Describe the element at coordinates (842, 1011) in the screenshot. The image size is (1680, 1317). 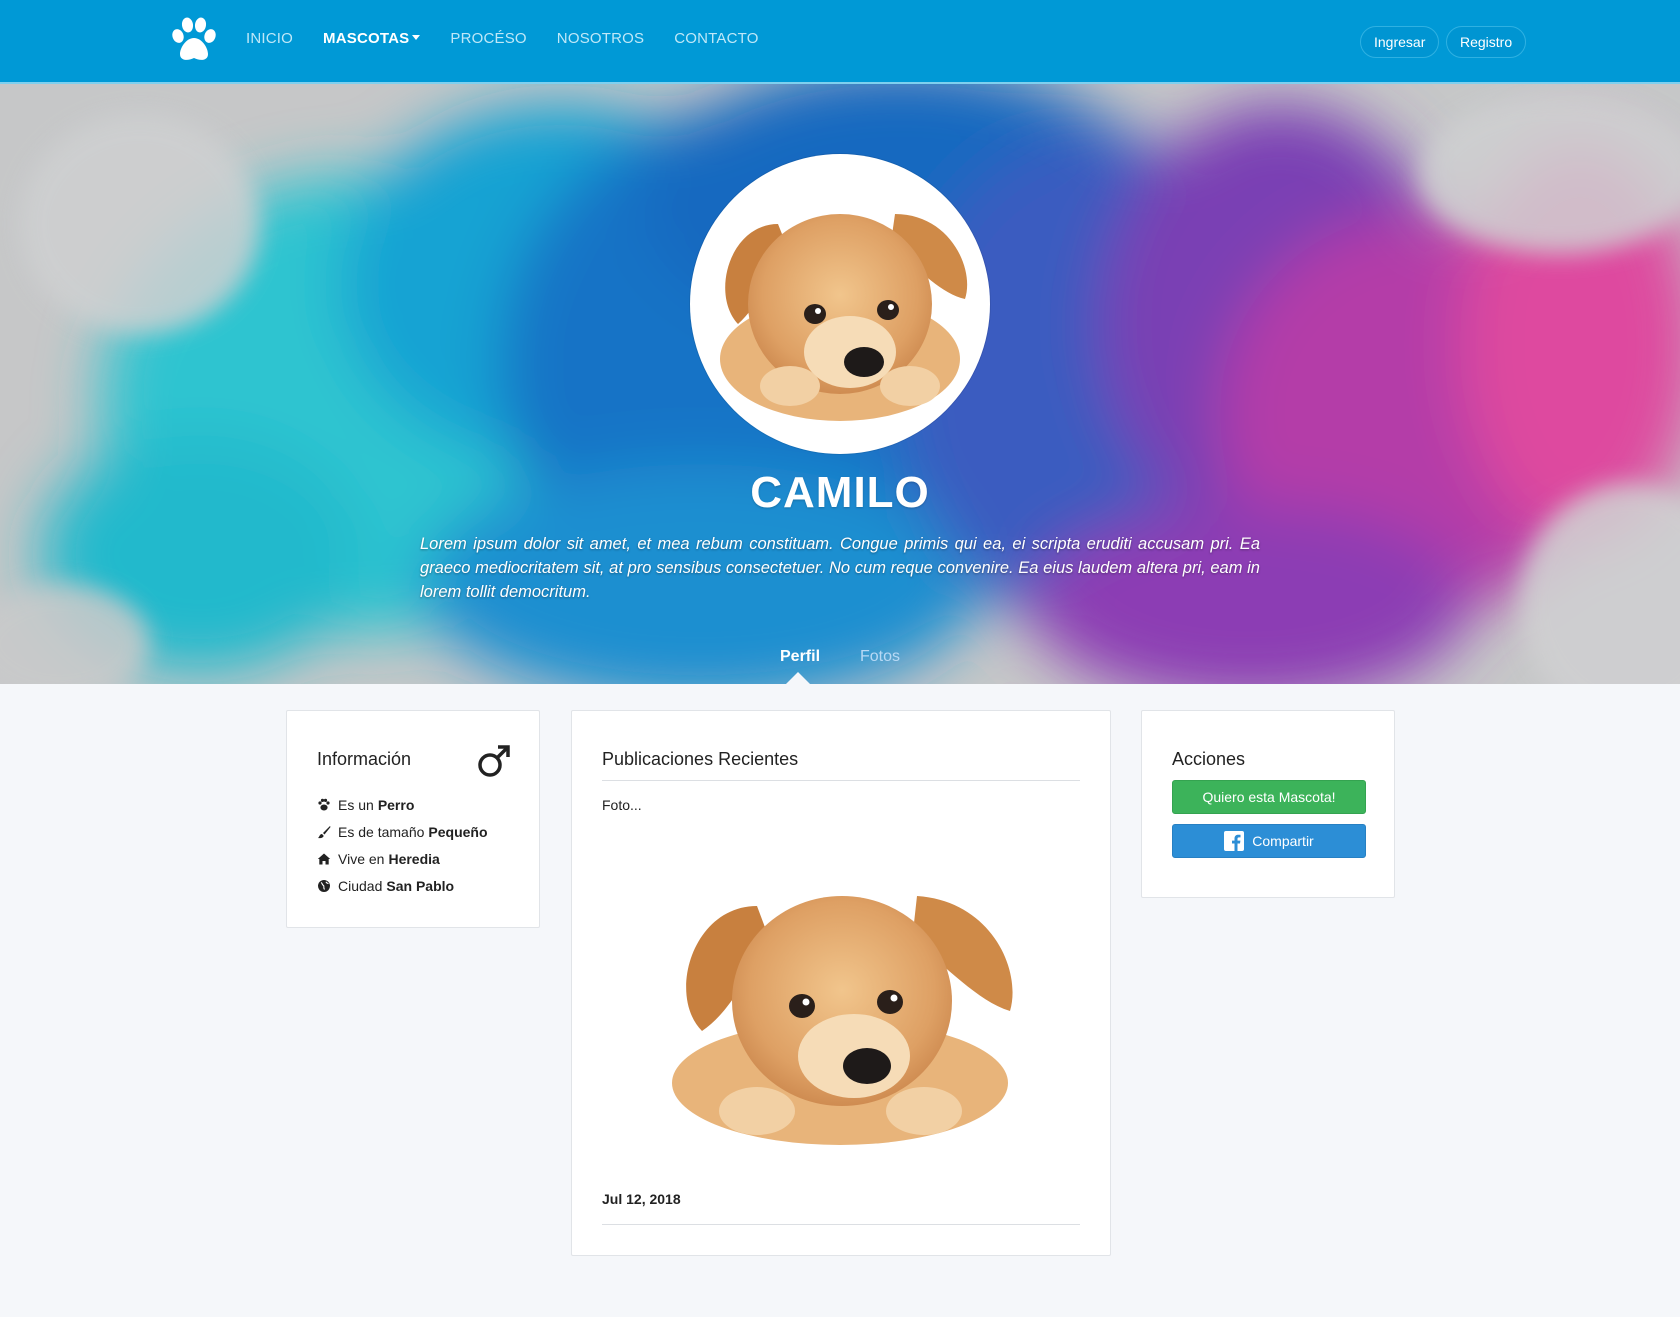
I see `post-photo` at that location.